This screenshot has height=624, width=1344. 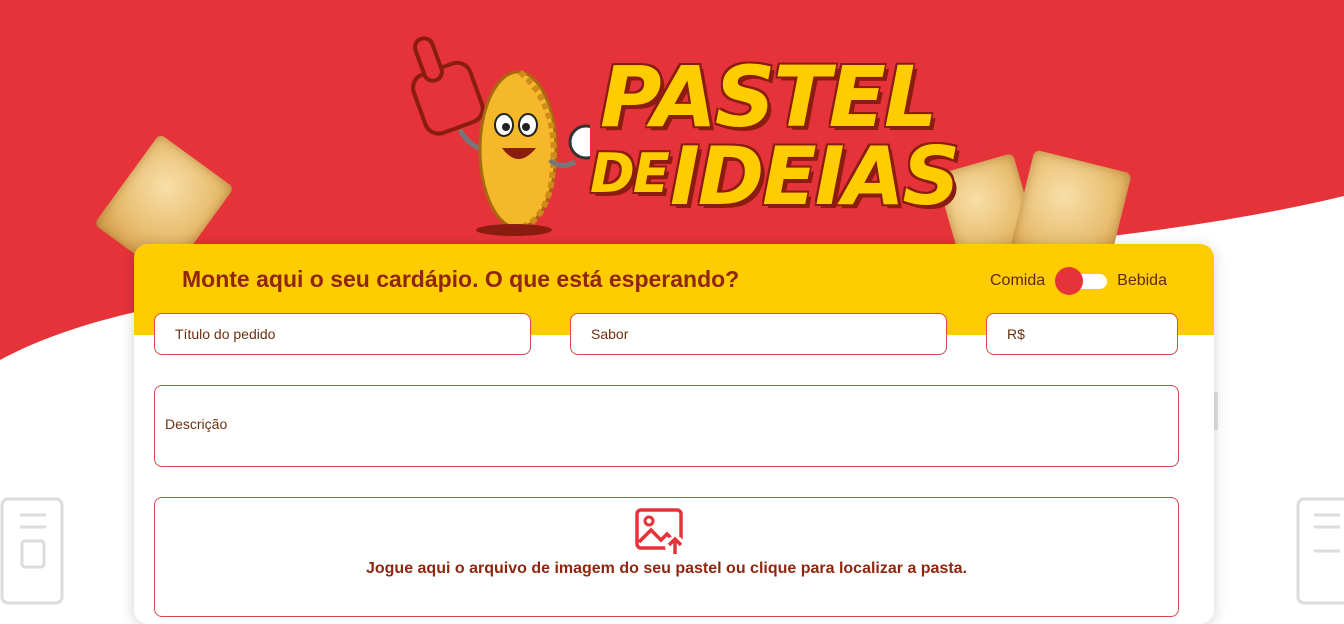 What do you see at coordinates (758, 334) in the screenshot?
I see `flavor-input` at bounding box center [758, 334].